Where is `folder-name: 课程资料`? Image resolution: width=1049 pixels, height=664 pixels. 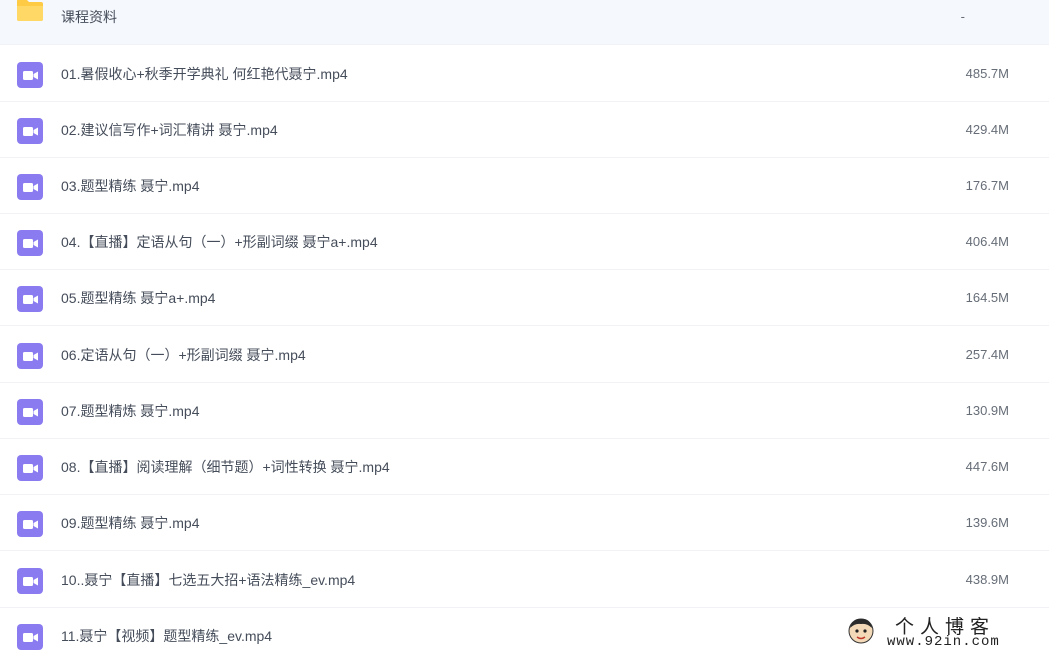 folder-name: 课程资料 is located at coordinates (89, 22).